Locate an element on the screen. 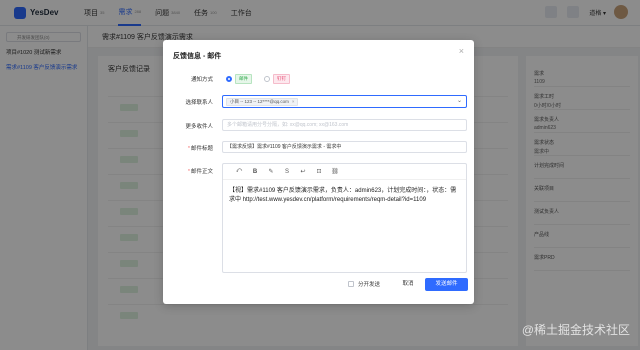 The height and width of the screenshot is (350, 640). checkbox-icon is located at coordinates (351, 284).